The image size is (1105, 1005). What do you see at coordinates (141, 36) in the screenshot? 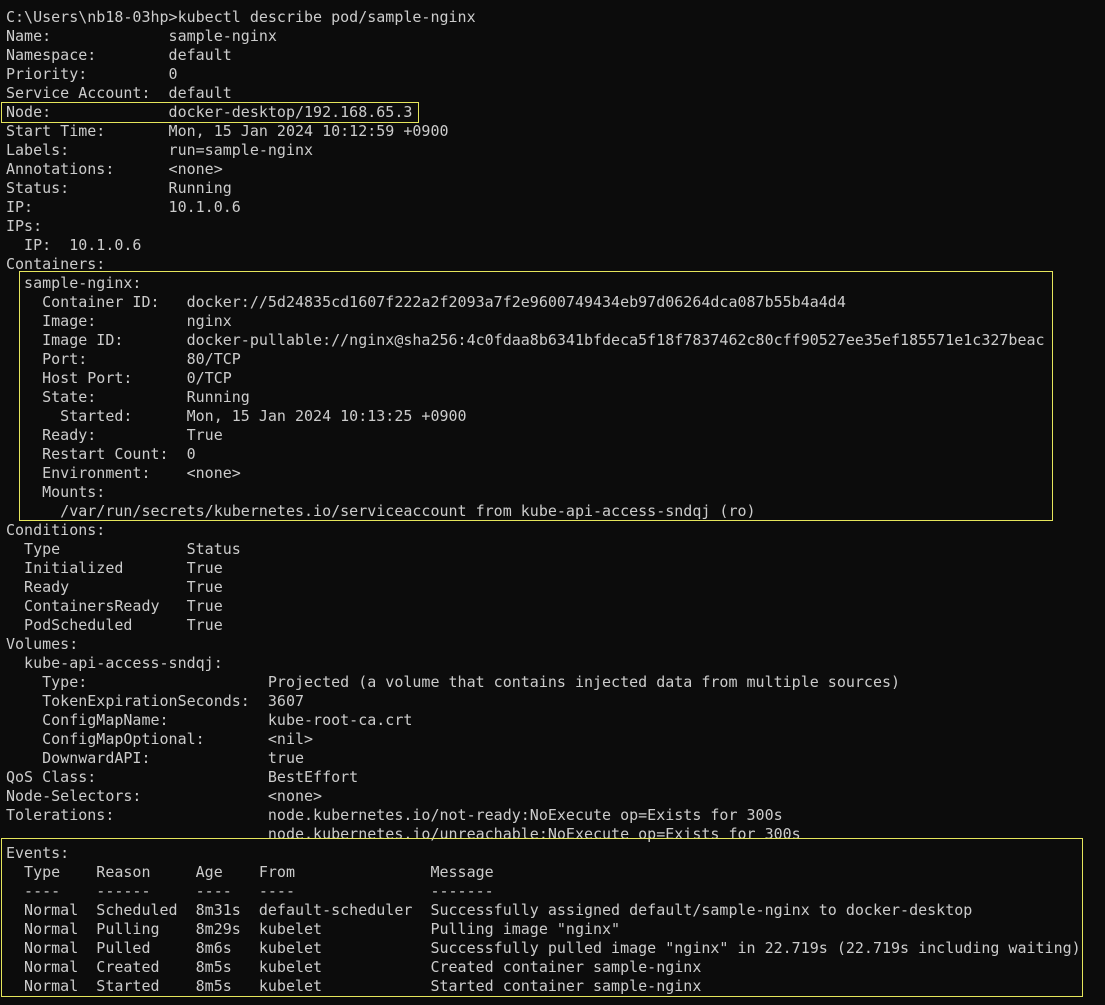
I see `pod-name-line: Name: sample-nginx` at bounding box center [141, 36].